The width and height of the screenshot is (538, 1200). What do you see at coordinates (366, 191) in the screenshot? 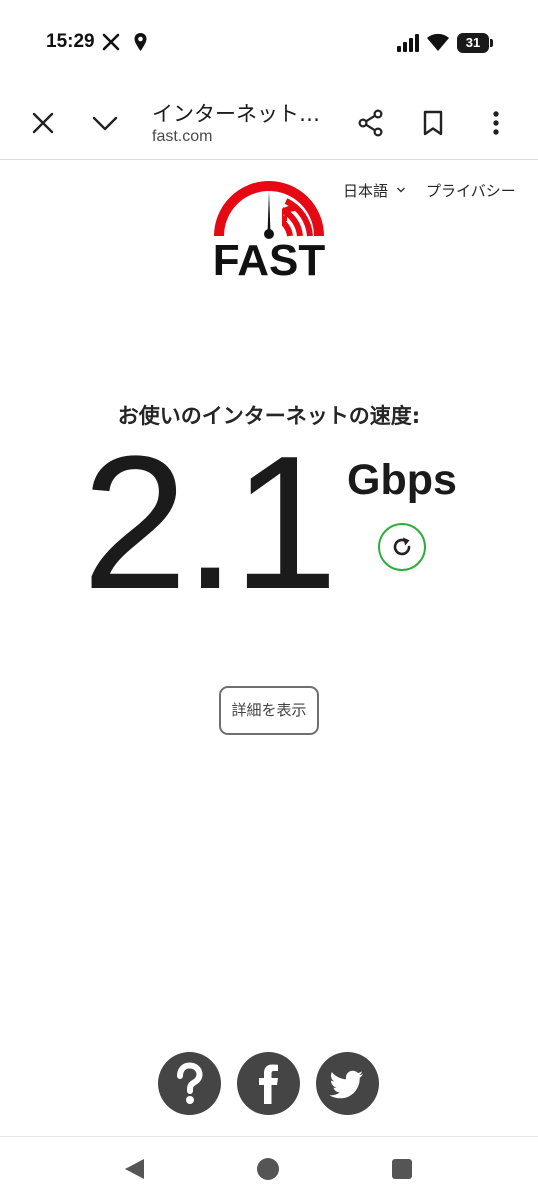
I see `language-label: 日本語` at bounding box center [366, 191].